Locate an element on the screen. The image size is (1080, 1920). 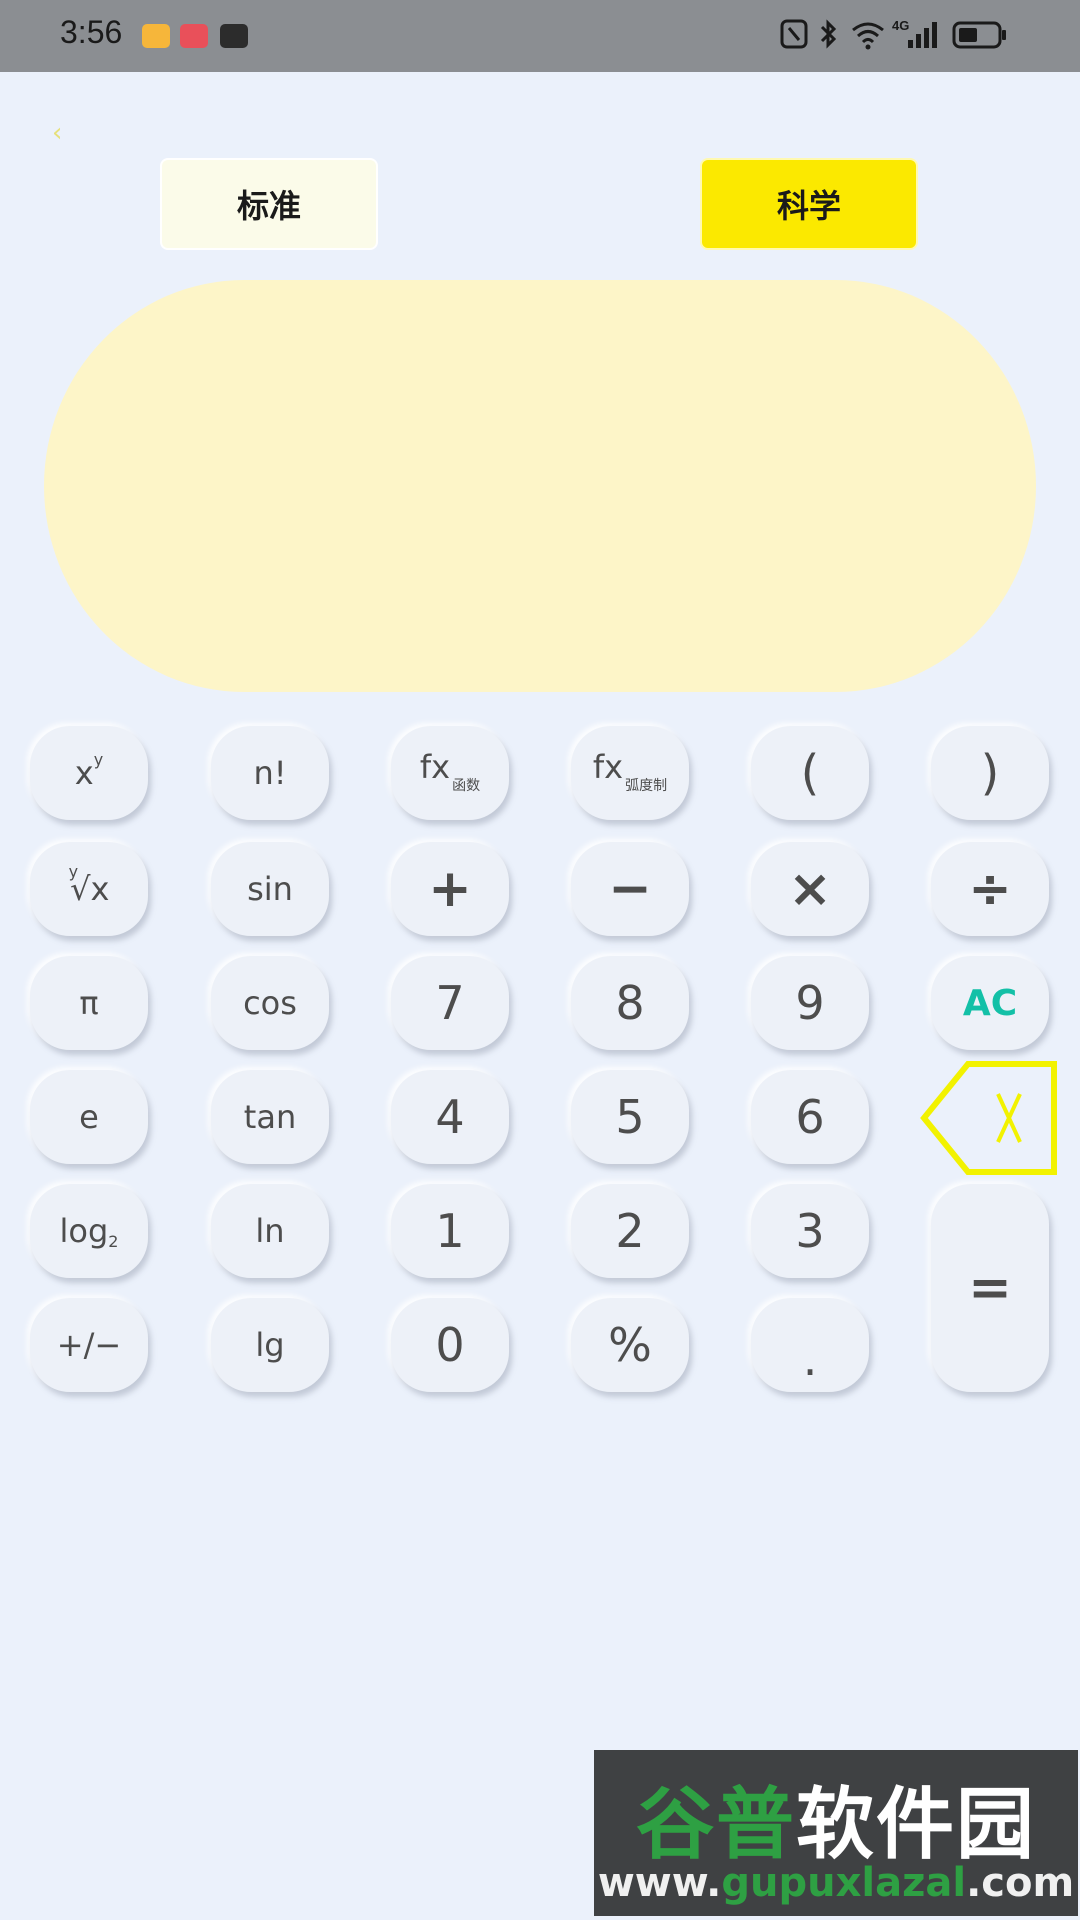
watermark-title-a: 谷普 is located at coordinates (715, 1825).